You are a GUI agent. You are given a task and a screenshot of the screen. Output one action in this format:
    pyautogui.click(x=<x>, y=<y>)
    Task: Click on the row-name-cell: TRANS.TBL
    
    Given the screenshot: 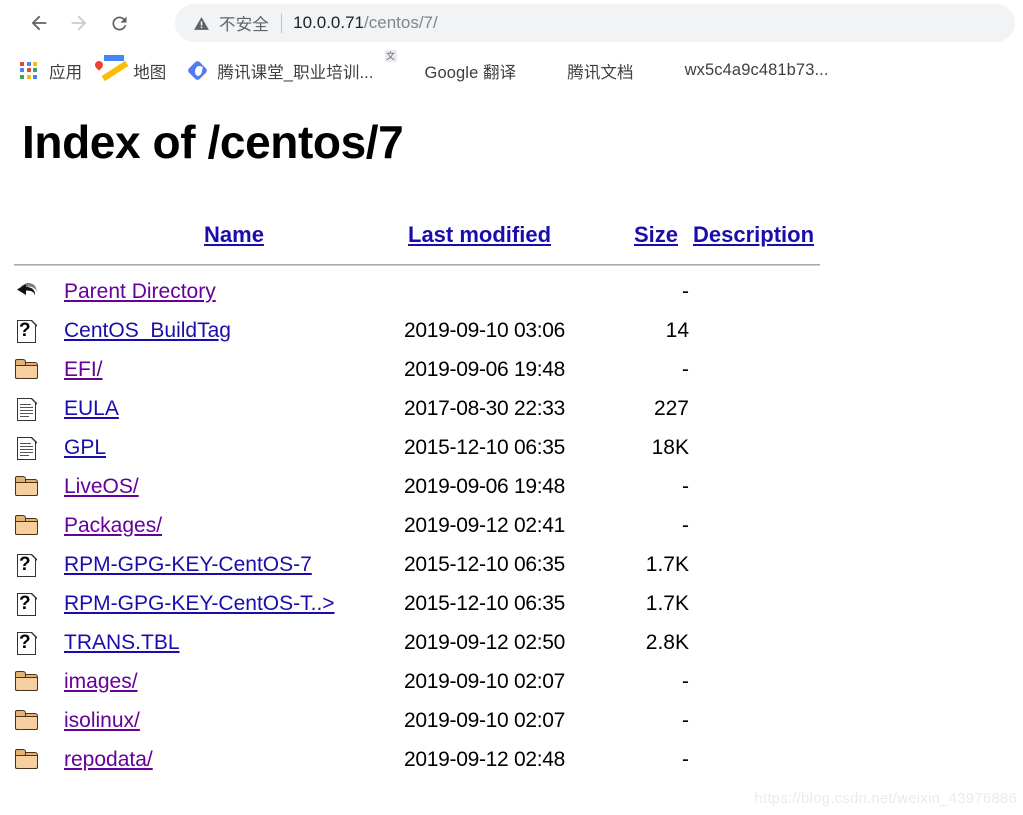 What is the action you would take?
    pyautogui.click(x=234, y=642)
    